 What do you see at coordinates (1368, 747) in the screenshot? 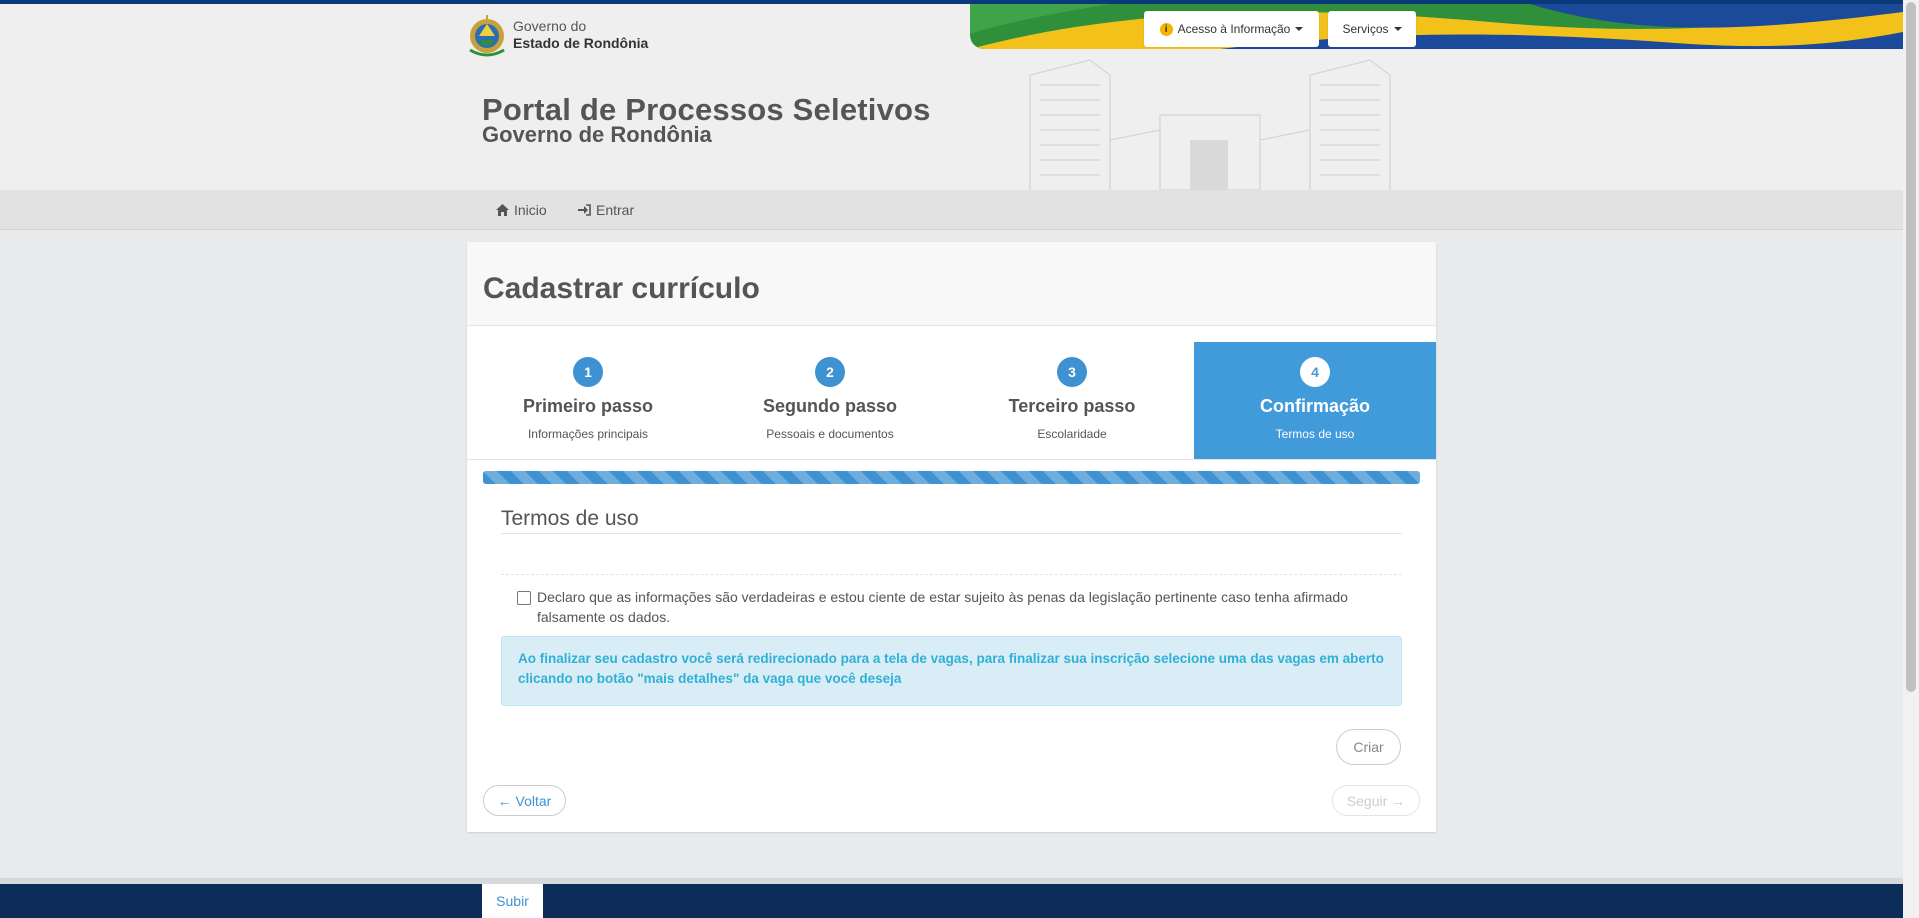
I see `create-button: Criar` at bounding box center [1368, 747].